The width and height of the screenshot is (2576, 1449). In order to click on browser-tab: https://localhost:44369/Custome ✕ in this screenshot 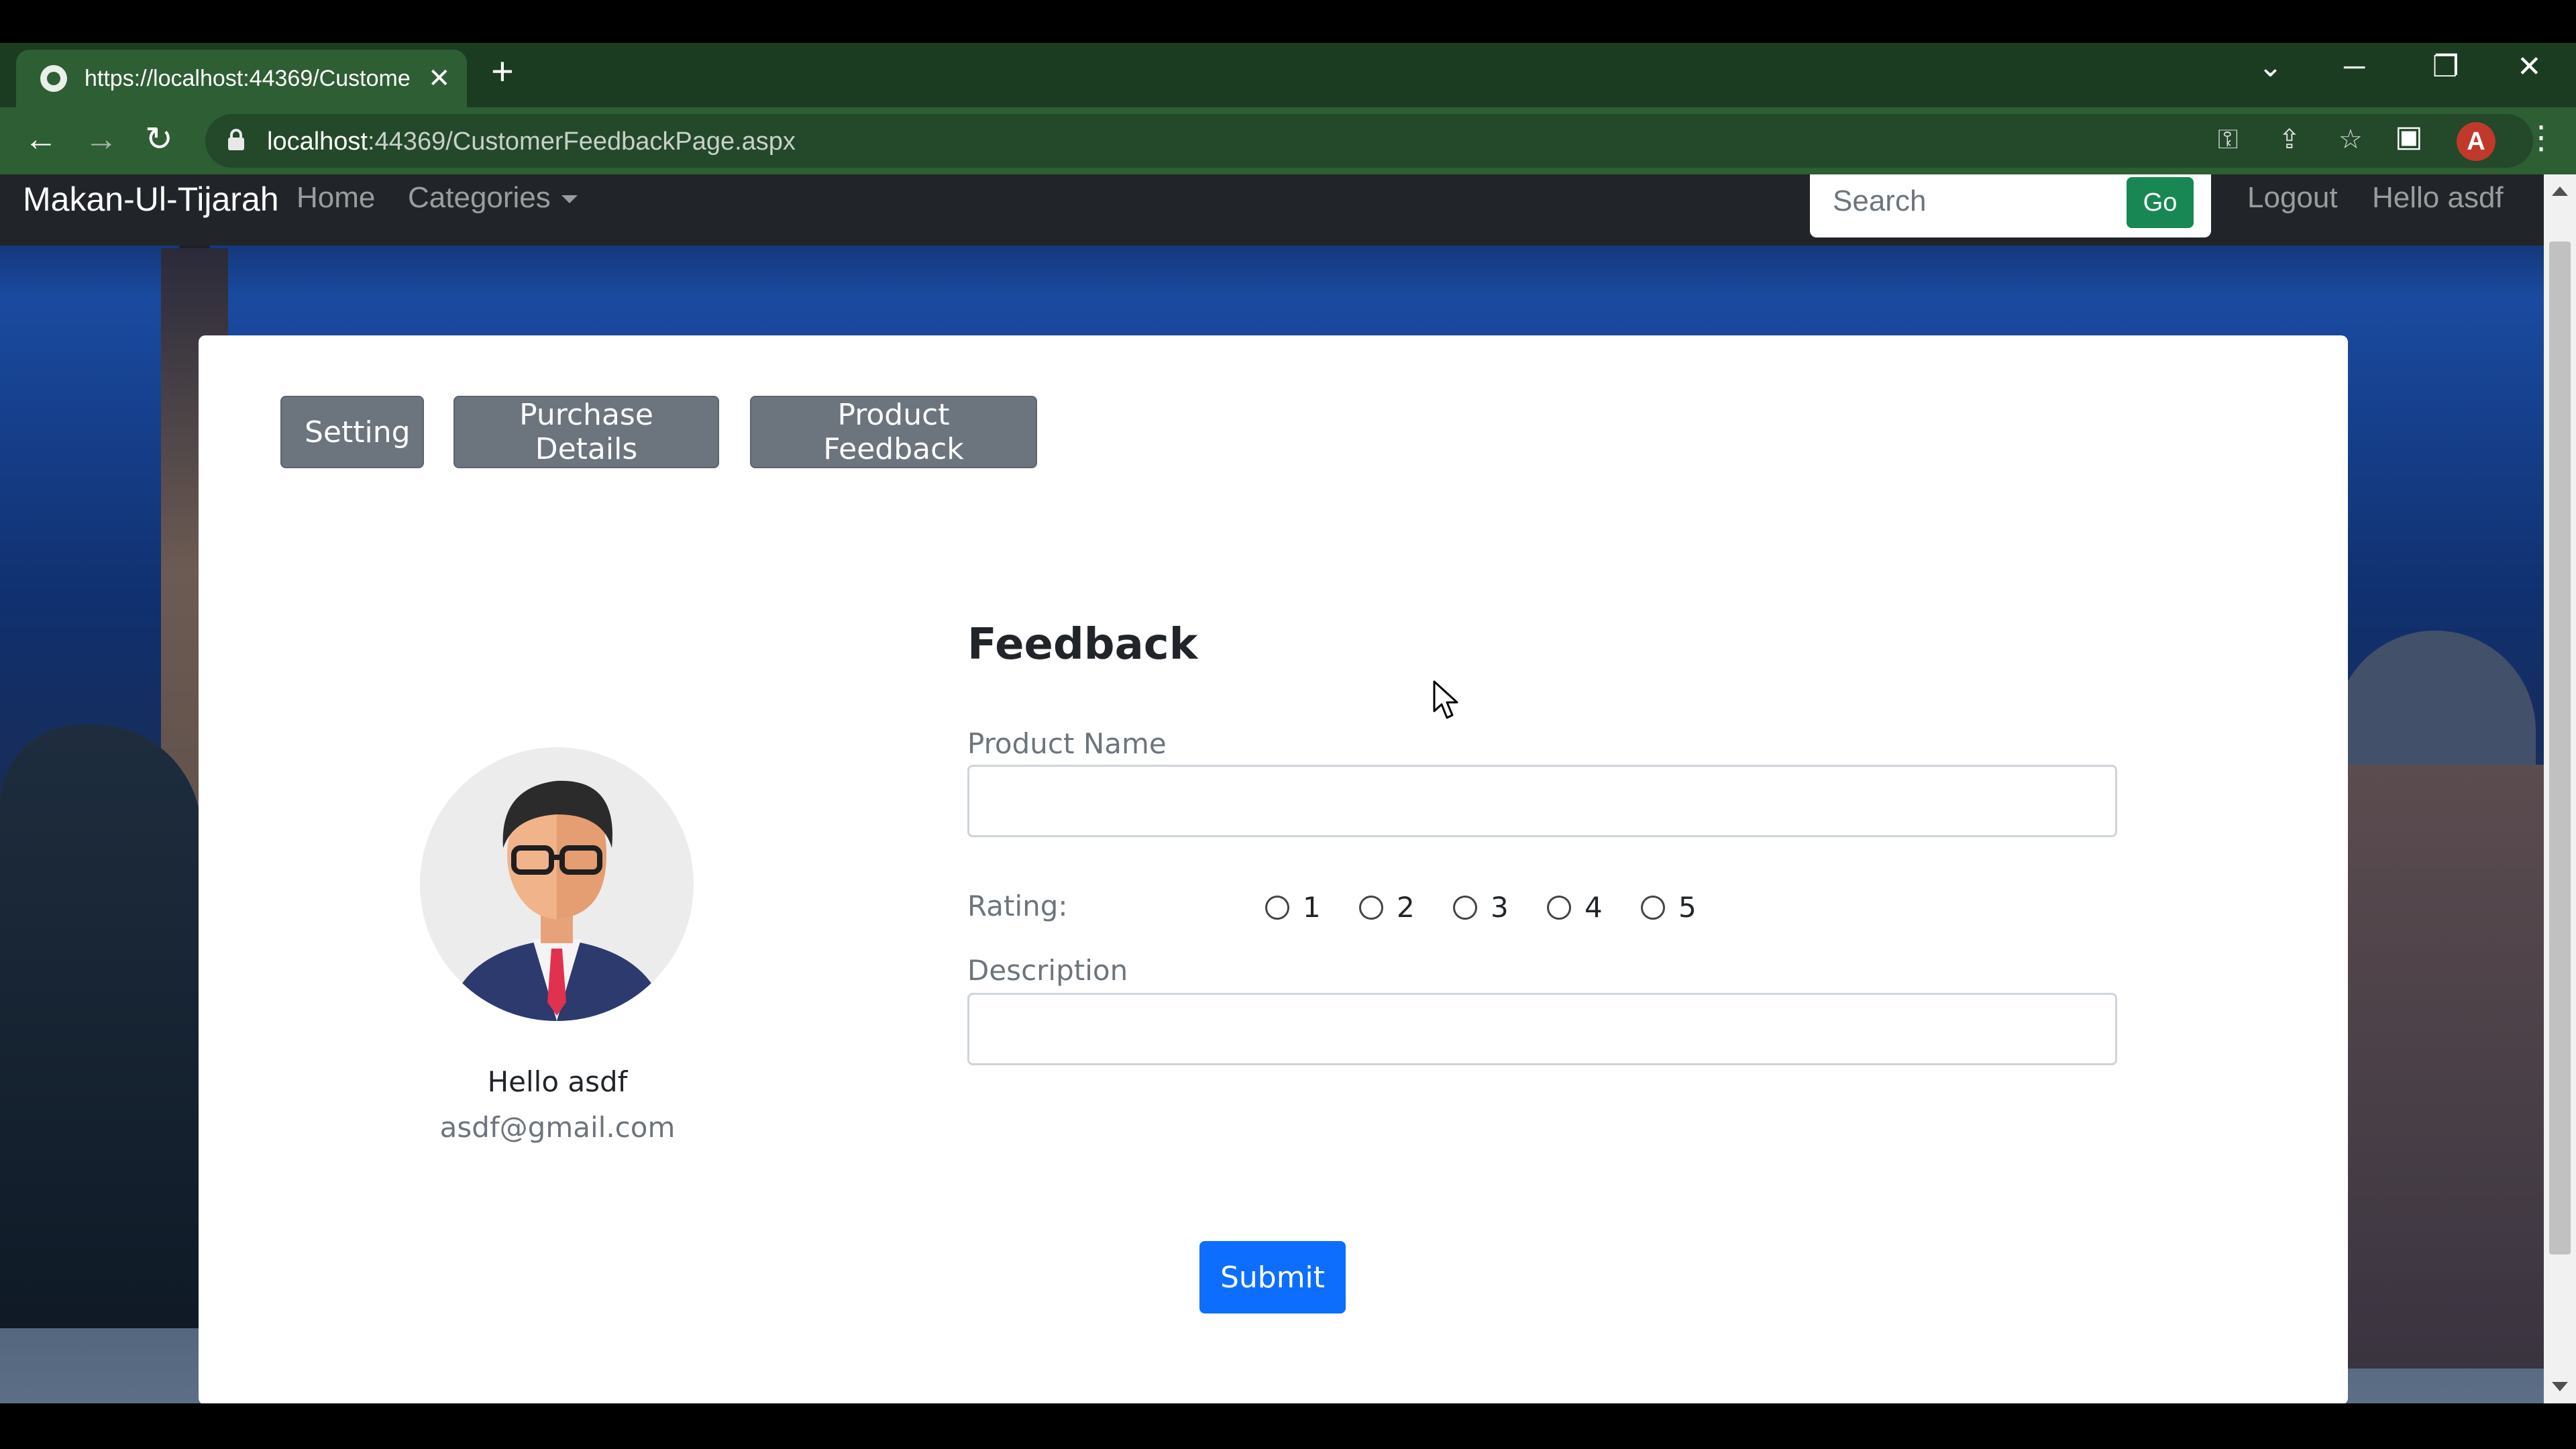, I will do `click(241, 78)`.